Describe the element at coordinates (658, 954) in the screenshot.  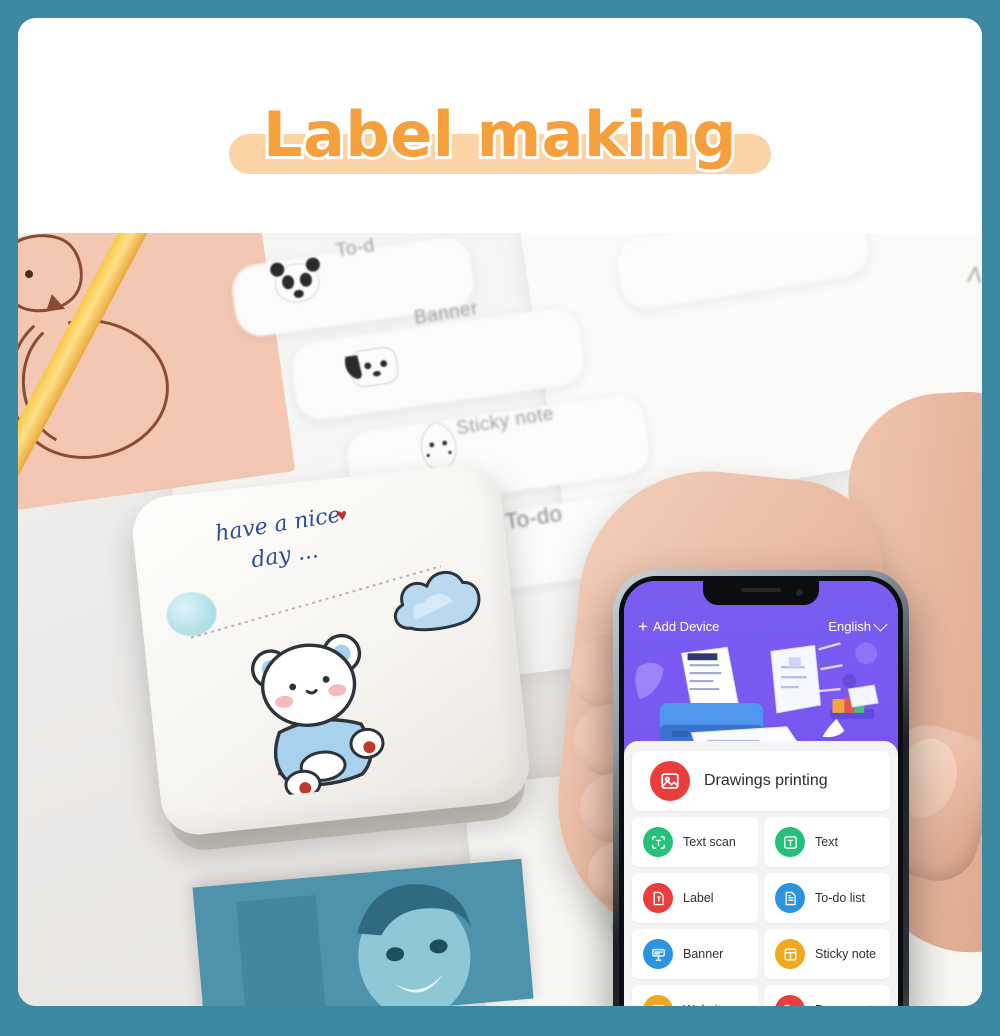
I see `banner-icon` at that location.